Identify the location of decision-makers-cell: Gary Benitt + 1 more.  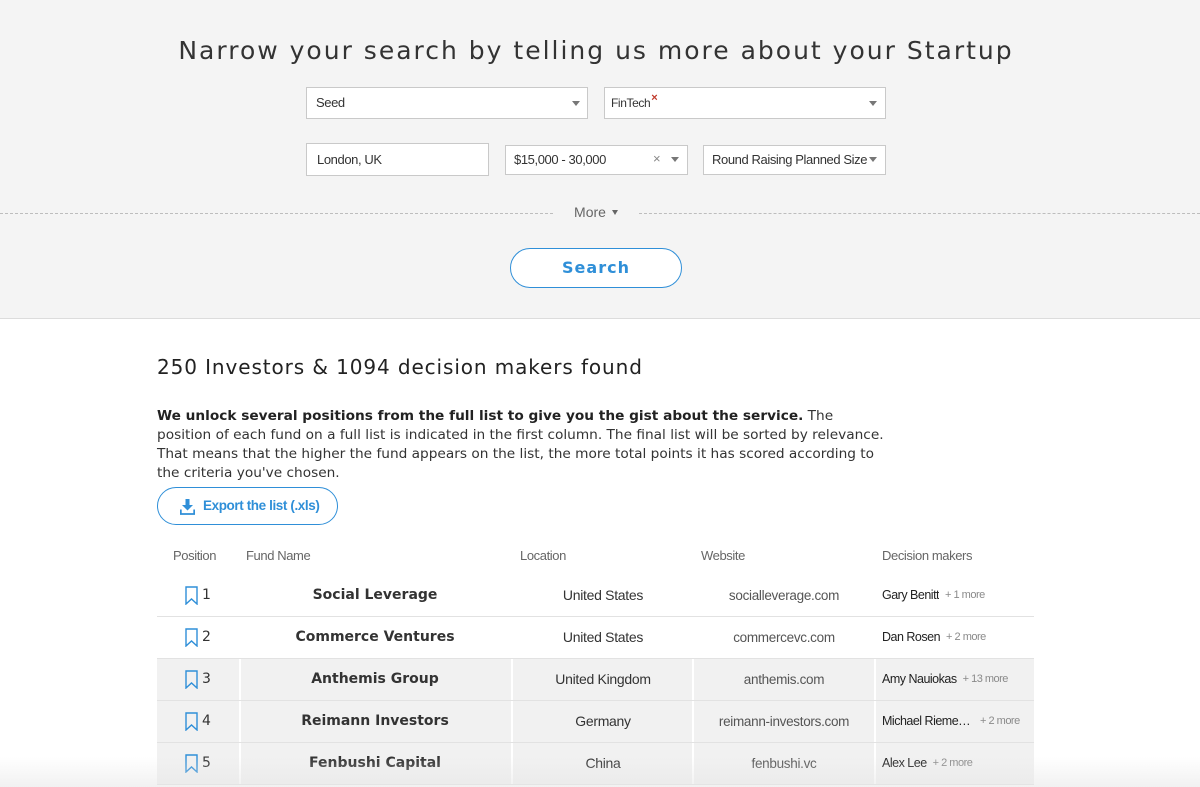
(933, 595).